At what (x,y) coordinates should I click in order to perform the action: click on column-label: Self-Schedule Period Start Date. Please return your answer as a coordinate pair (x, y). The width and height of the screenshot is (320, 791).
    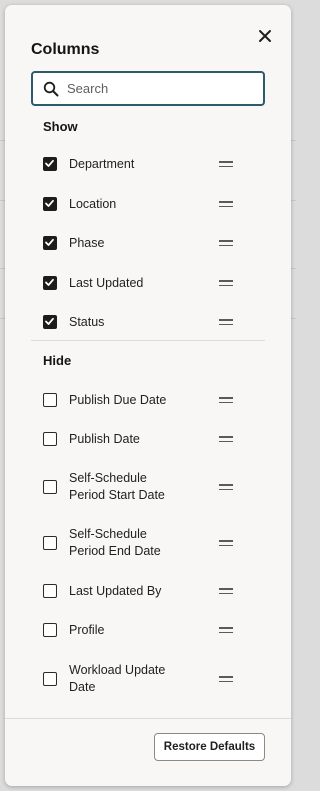
    Looking at the image, I should click on (117, 486).